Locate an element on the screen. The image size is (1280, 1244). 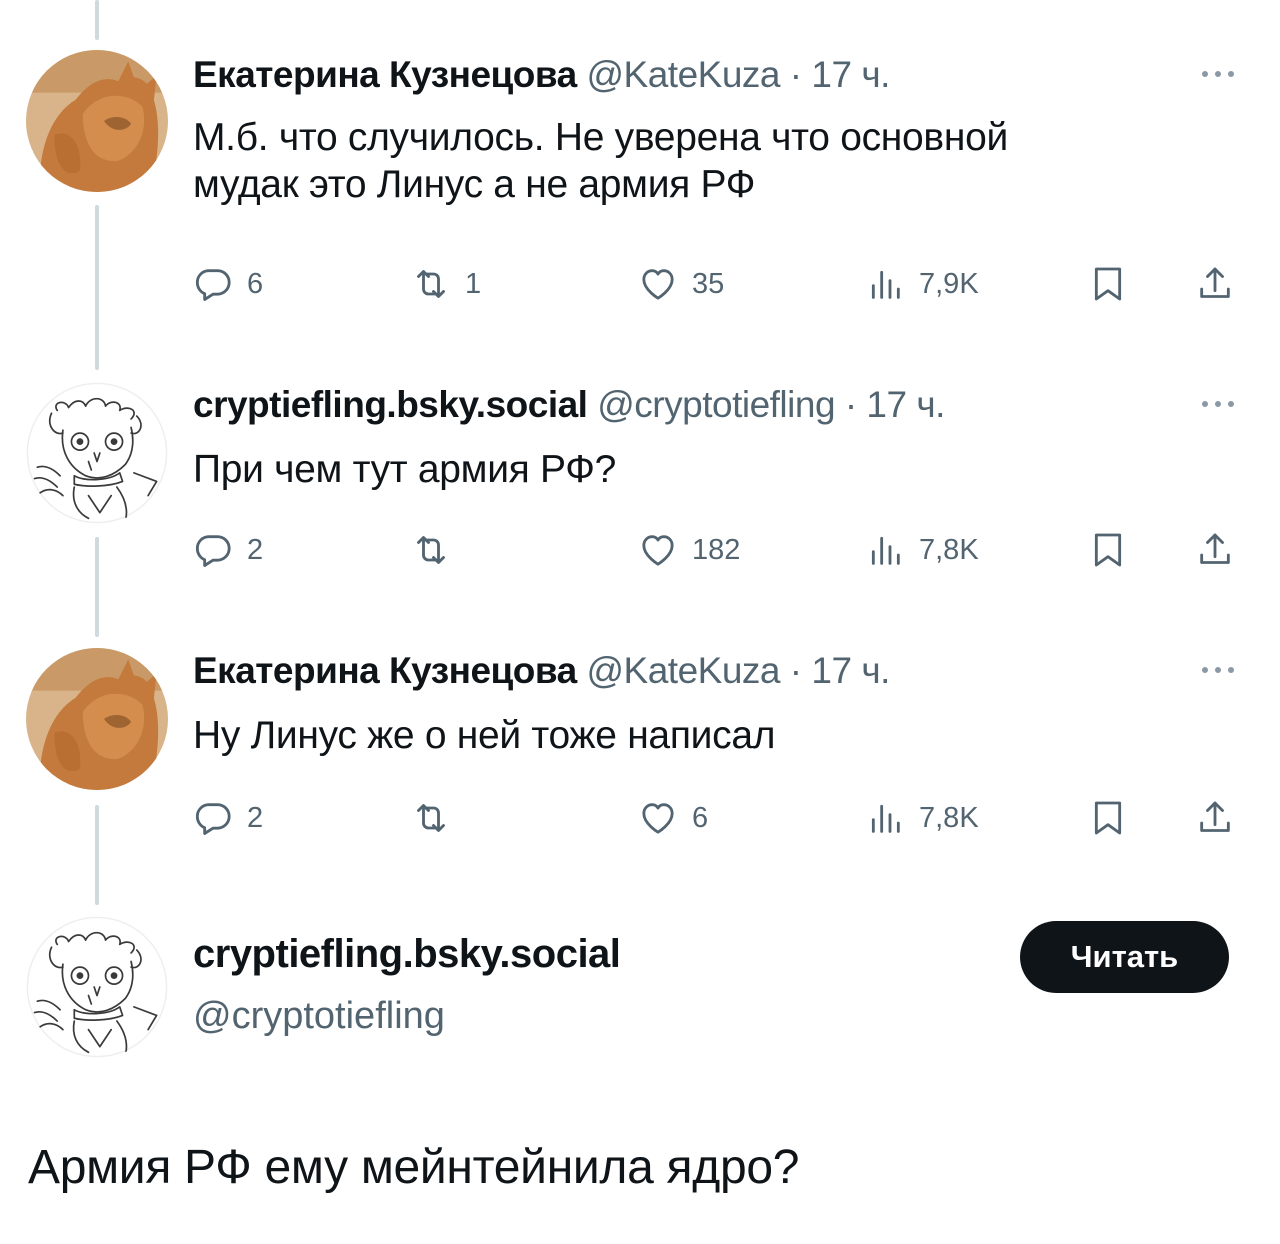
like-button: 35 is located at coordinates (681, 284).